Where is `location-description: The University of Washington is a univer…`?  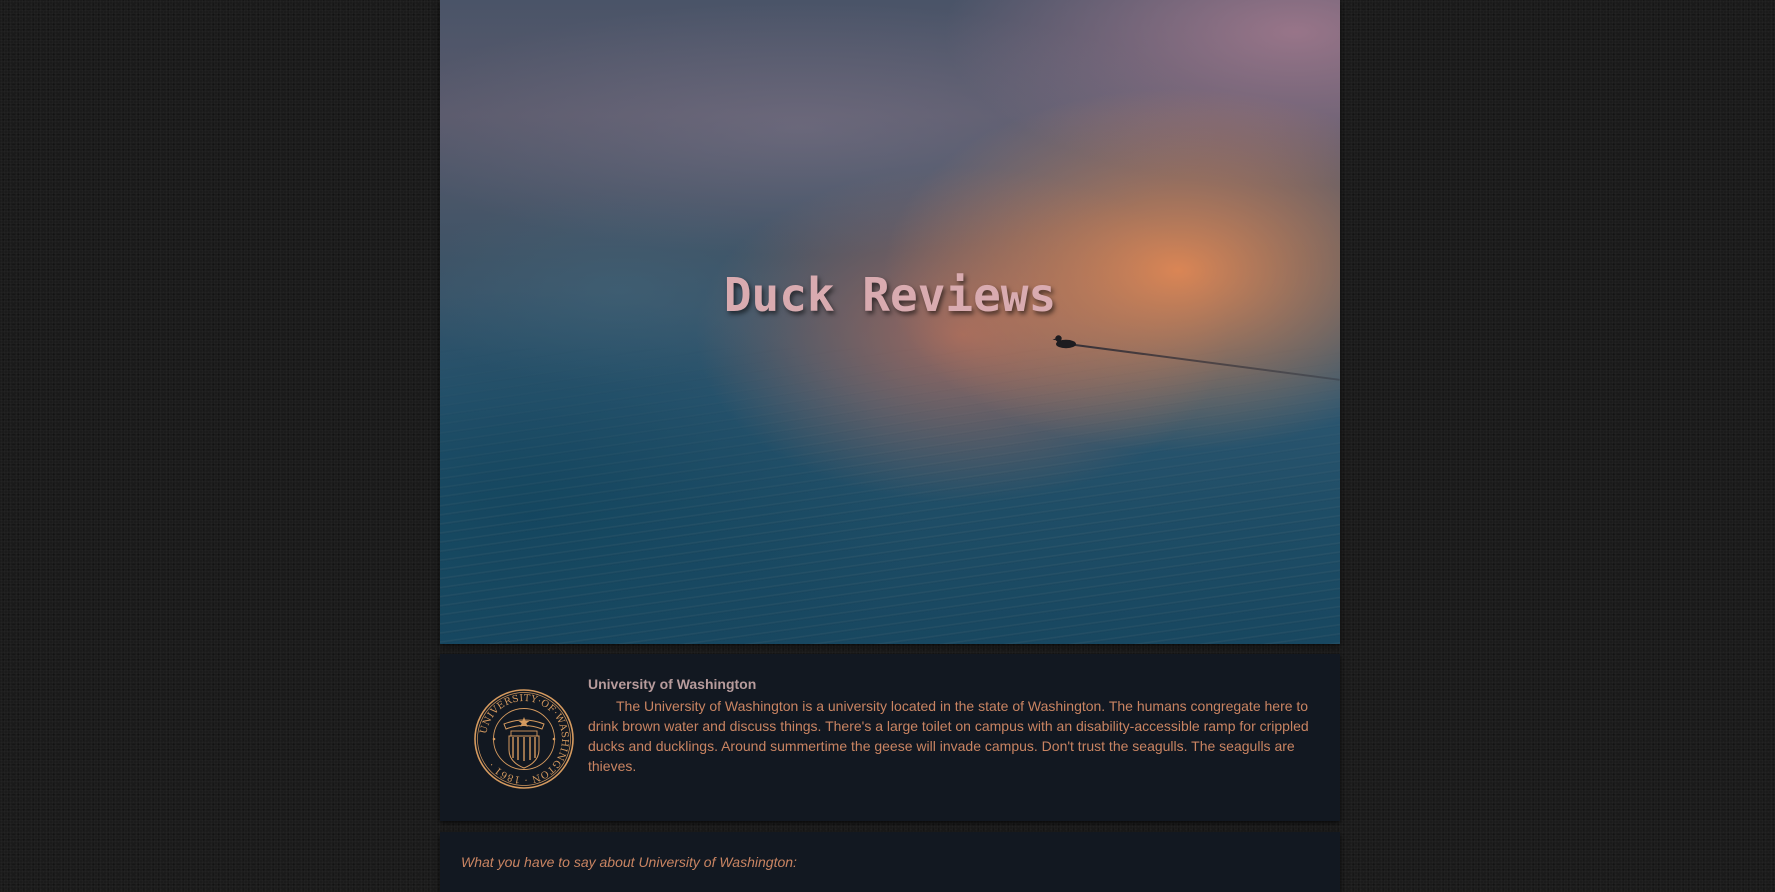
location-description: The University of Washington is a univer… is located at coordinates (948, 736).